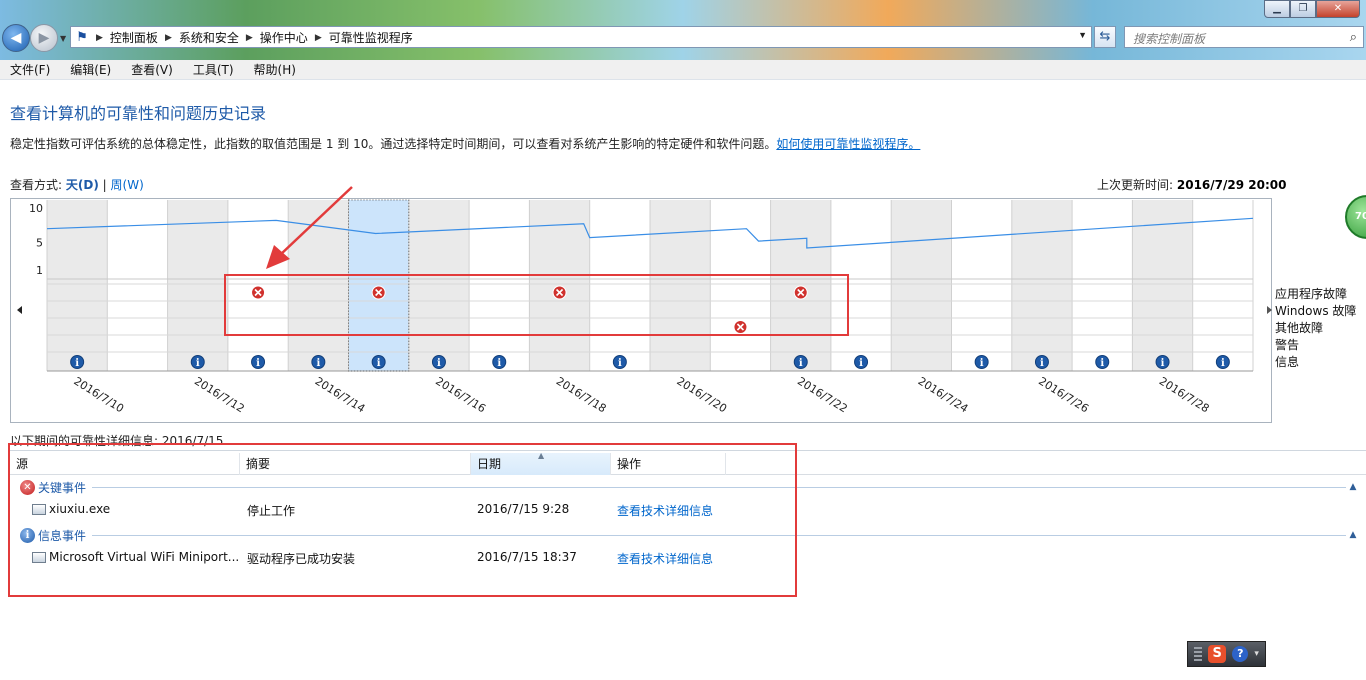  Describe the element at coordinates (39, 242) in the screenshot. I see `y-tick-label: 5` at that location.